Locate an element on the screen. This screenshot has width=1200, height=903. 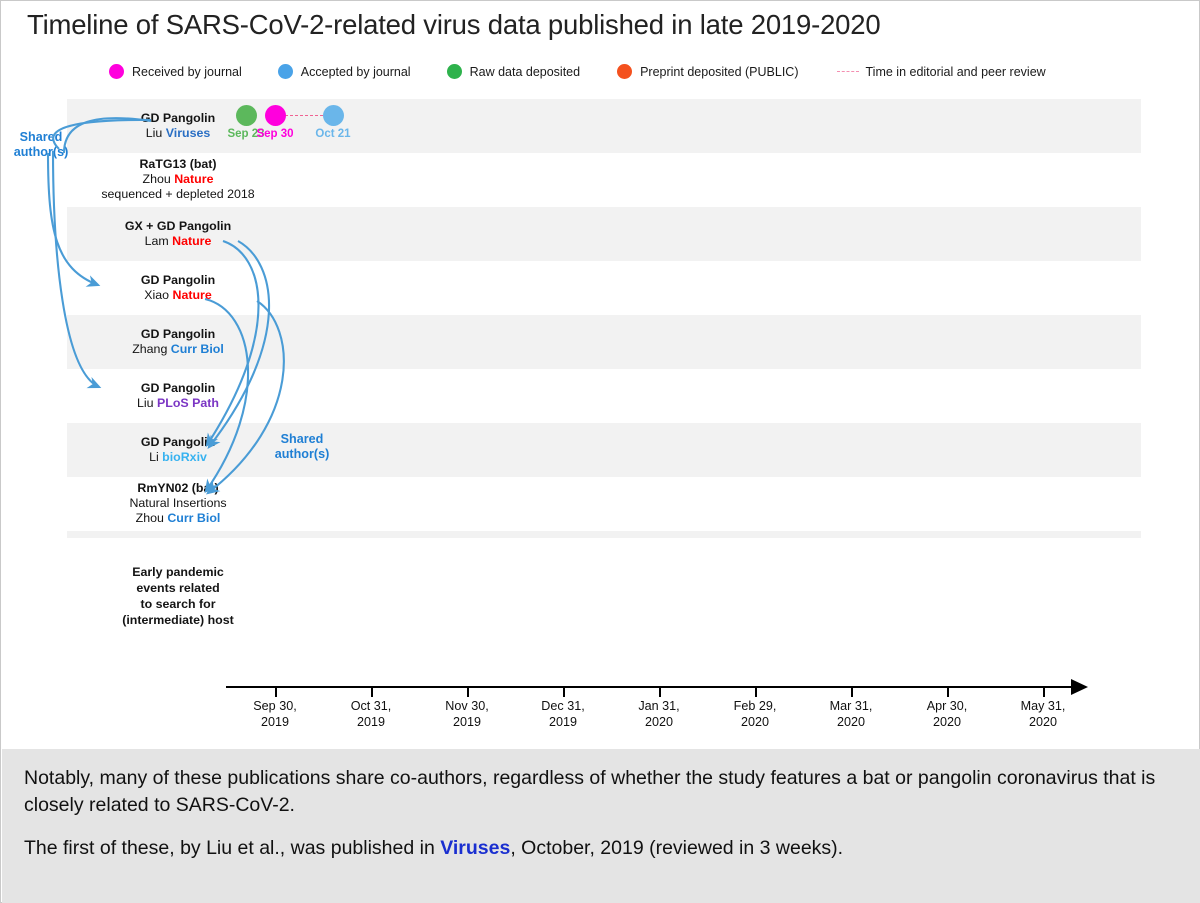
timeline-row: GD Pangolin Li bioRxiv is located at coordinates (604, 450).